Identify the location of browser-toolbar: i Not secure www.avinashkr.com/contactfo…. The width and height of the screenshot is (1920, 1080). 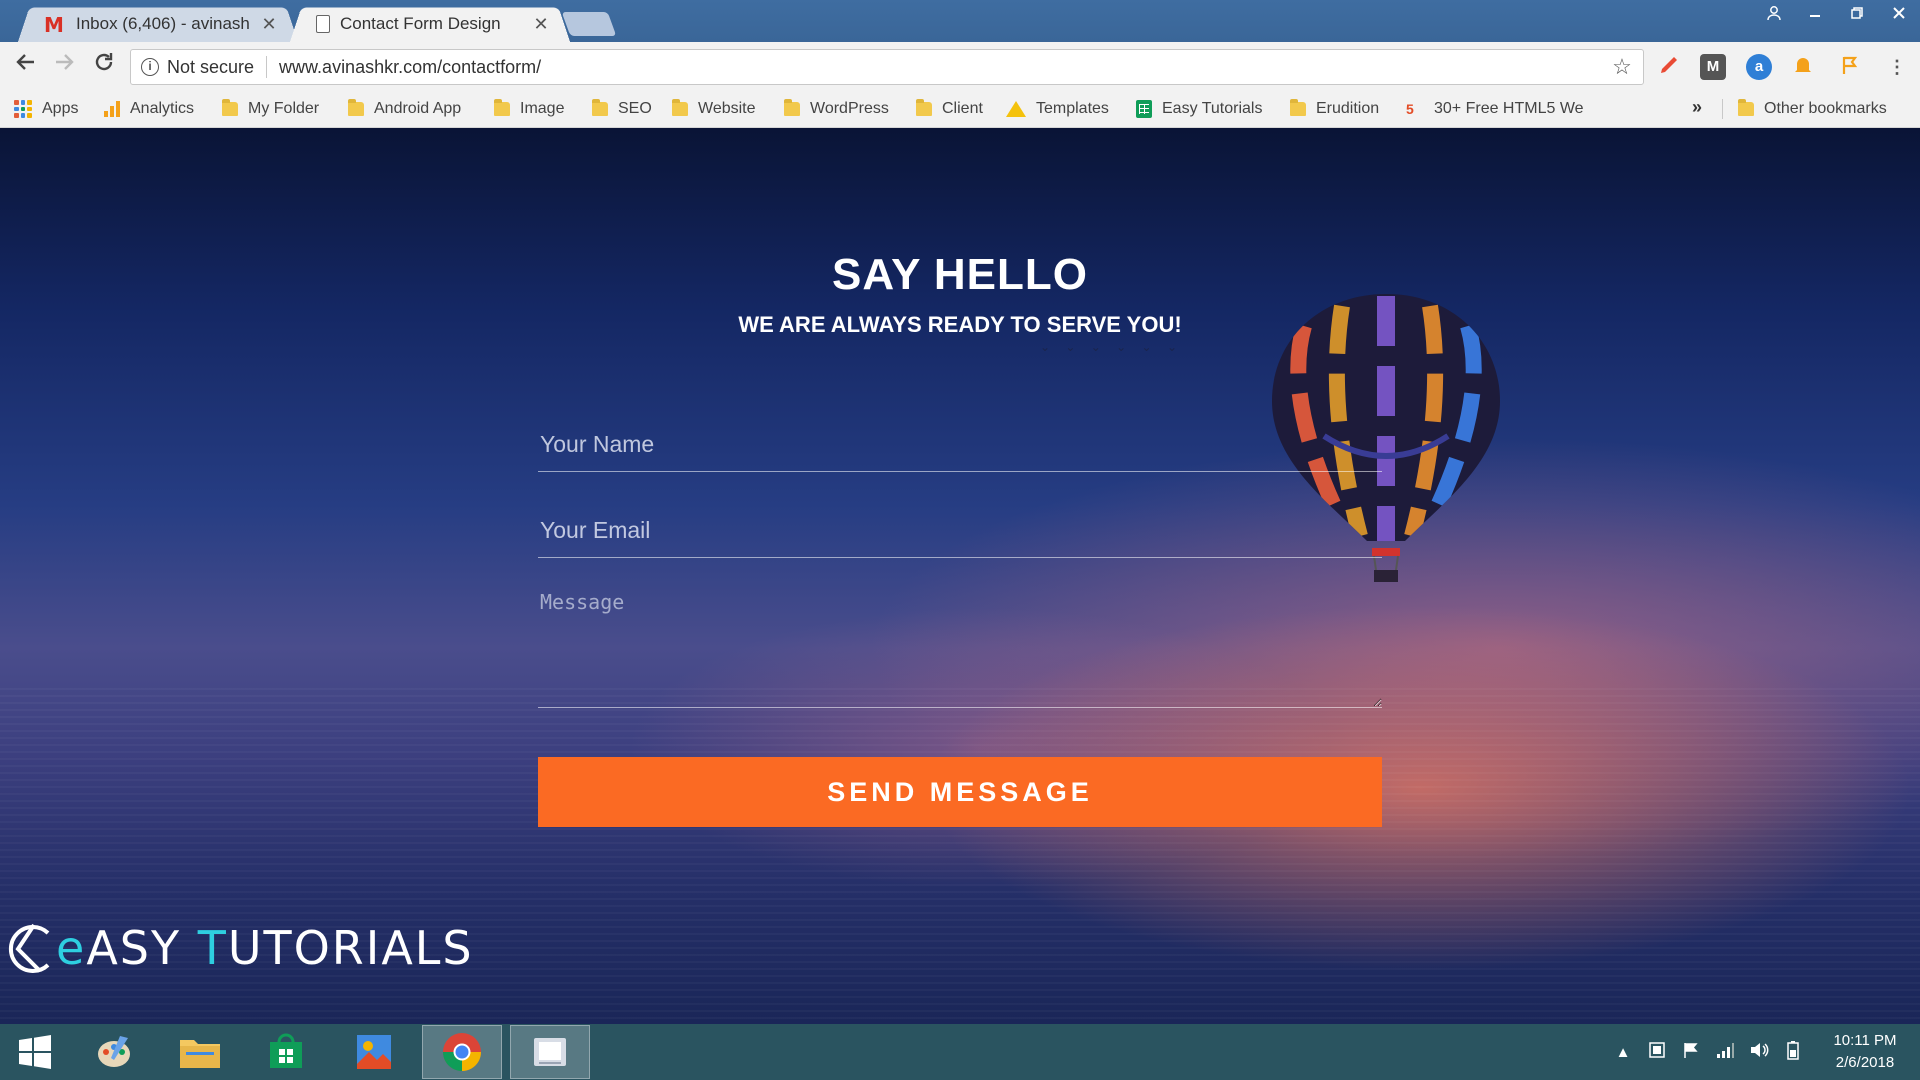
(960, 66).